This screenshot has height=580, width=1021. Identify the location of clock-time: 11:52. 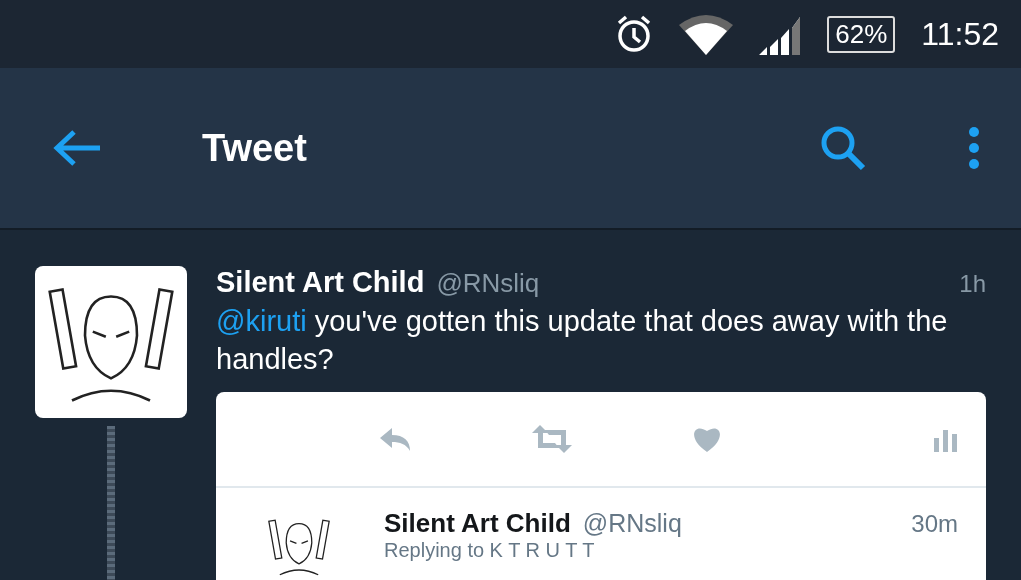
(960, 34).